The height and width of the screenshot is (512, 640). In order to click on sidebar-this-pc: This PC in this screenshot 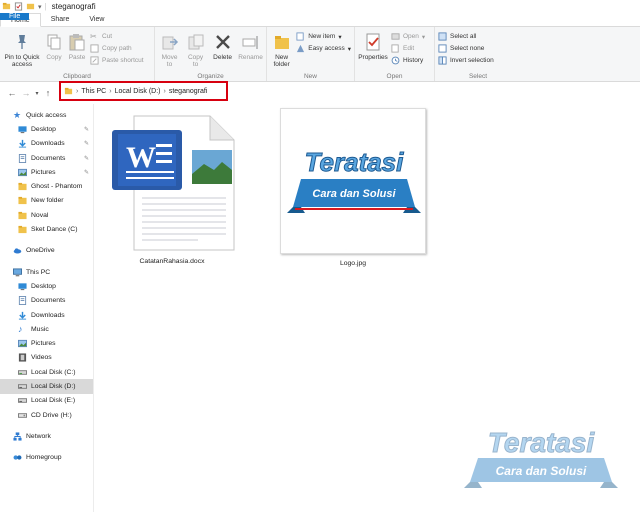, I will do `click(46, 272)`.